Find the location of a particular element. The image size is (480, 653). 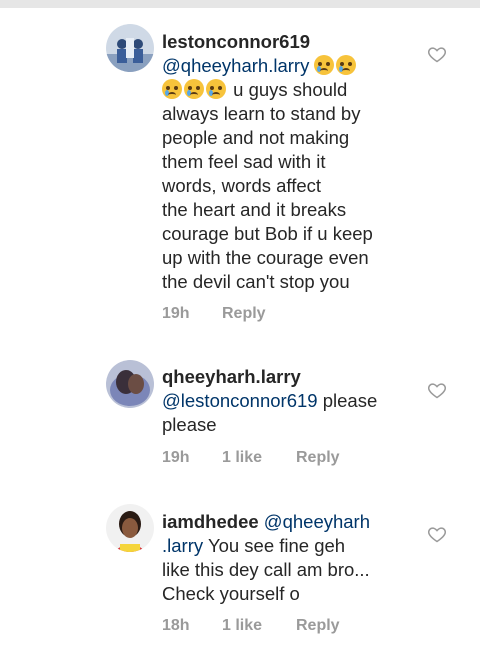

comment-line: always learn to stand by is located at coordinates (261, 113).